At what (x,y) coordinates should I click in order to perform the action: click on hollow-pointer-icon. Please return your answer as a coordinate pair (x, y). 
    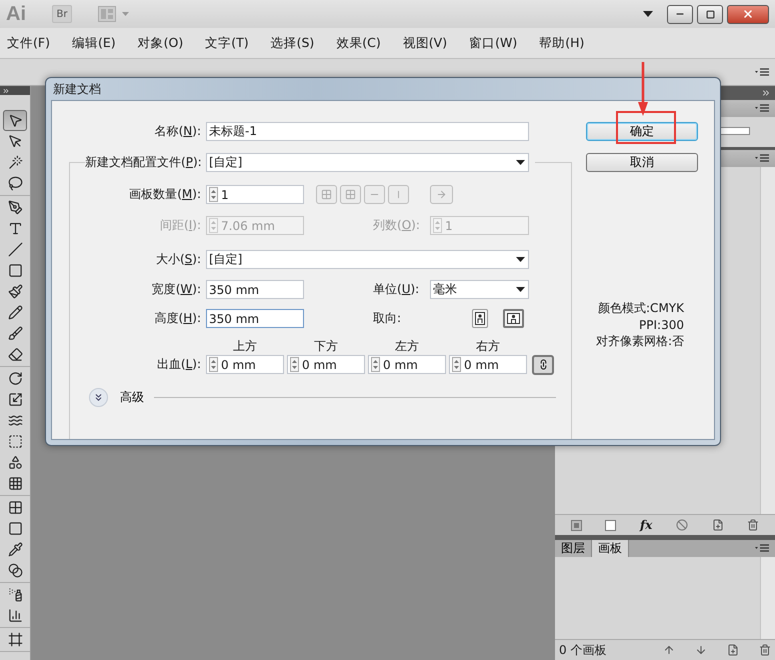
    Looking at the image, I should click on (15, 141).